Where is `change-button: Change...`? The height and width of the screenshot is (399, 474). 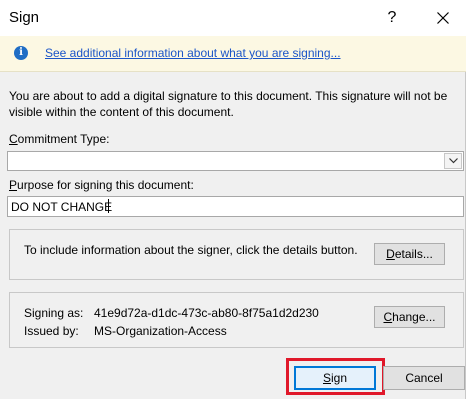 change-button: Change... is located at coordinates (409, 317).